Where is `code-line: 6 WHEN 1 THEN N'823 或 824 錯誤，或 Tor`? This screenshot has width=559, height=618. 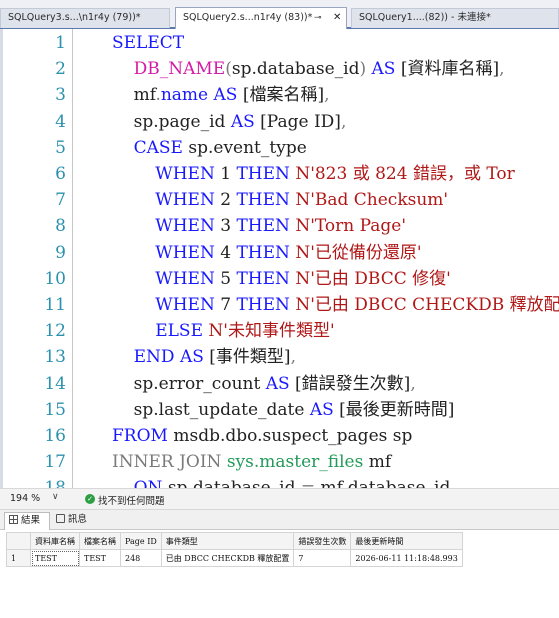 code-line: 6 WHEN 1 THEN N'823 或 824 錯誤，或 Tor is located at coordinates (279, 174).